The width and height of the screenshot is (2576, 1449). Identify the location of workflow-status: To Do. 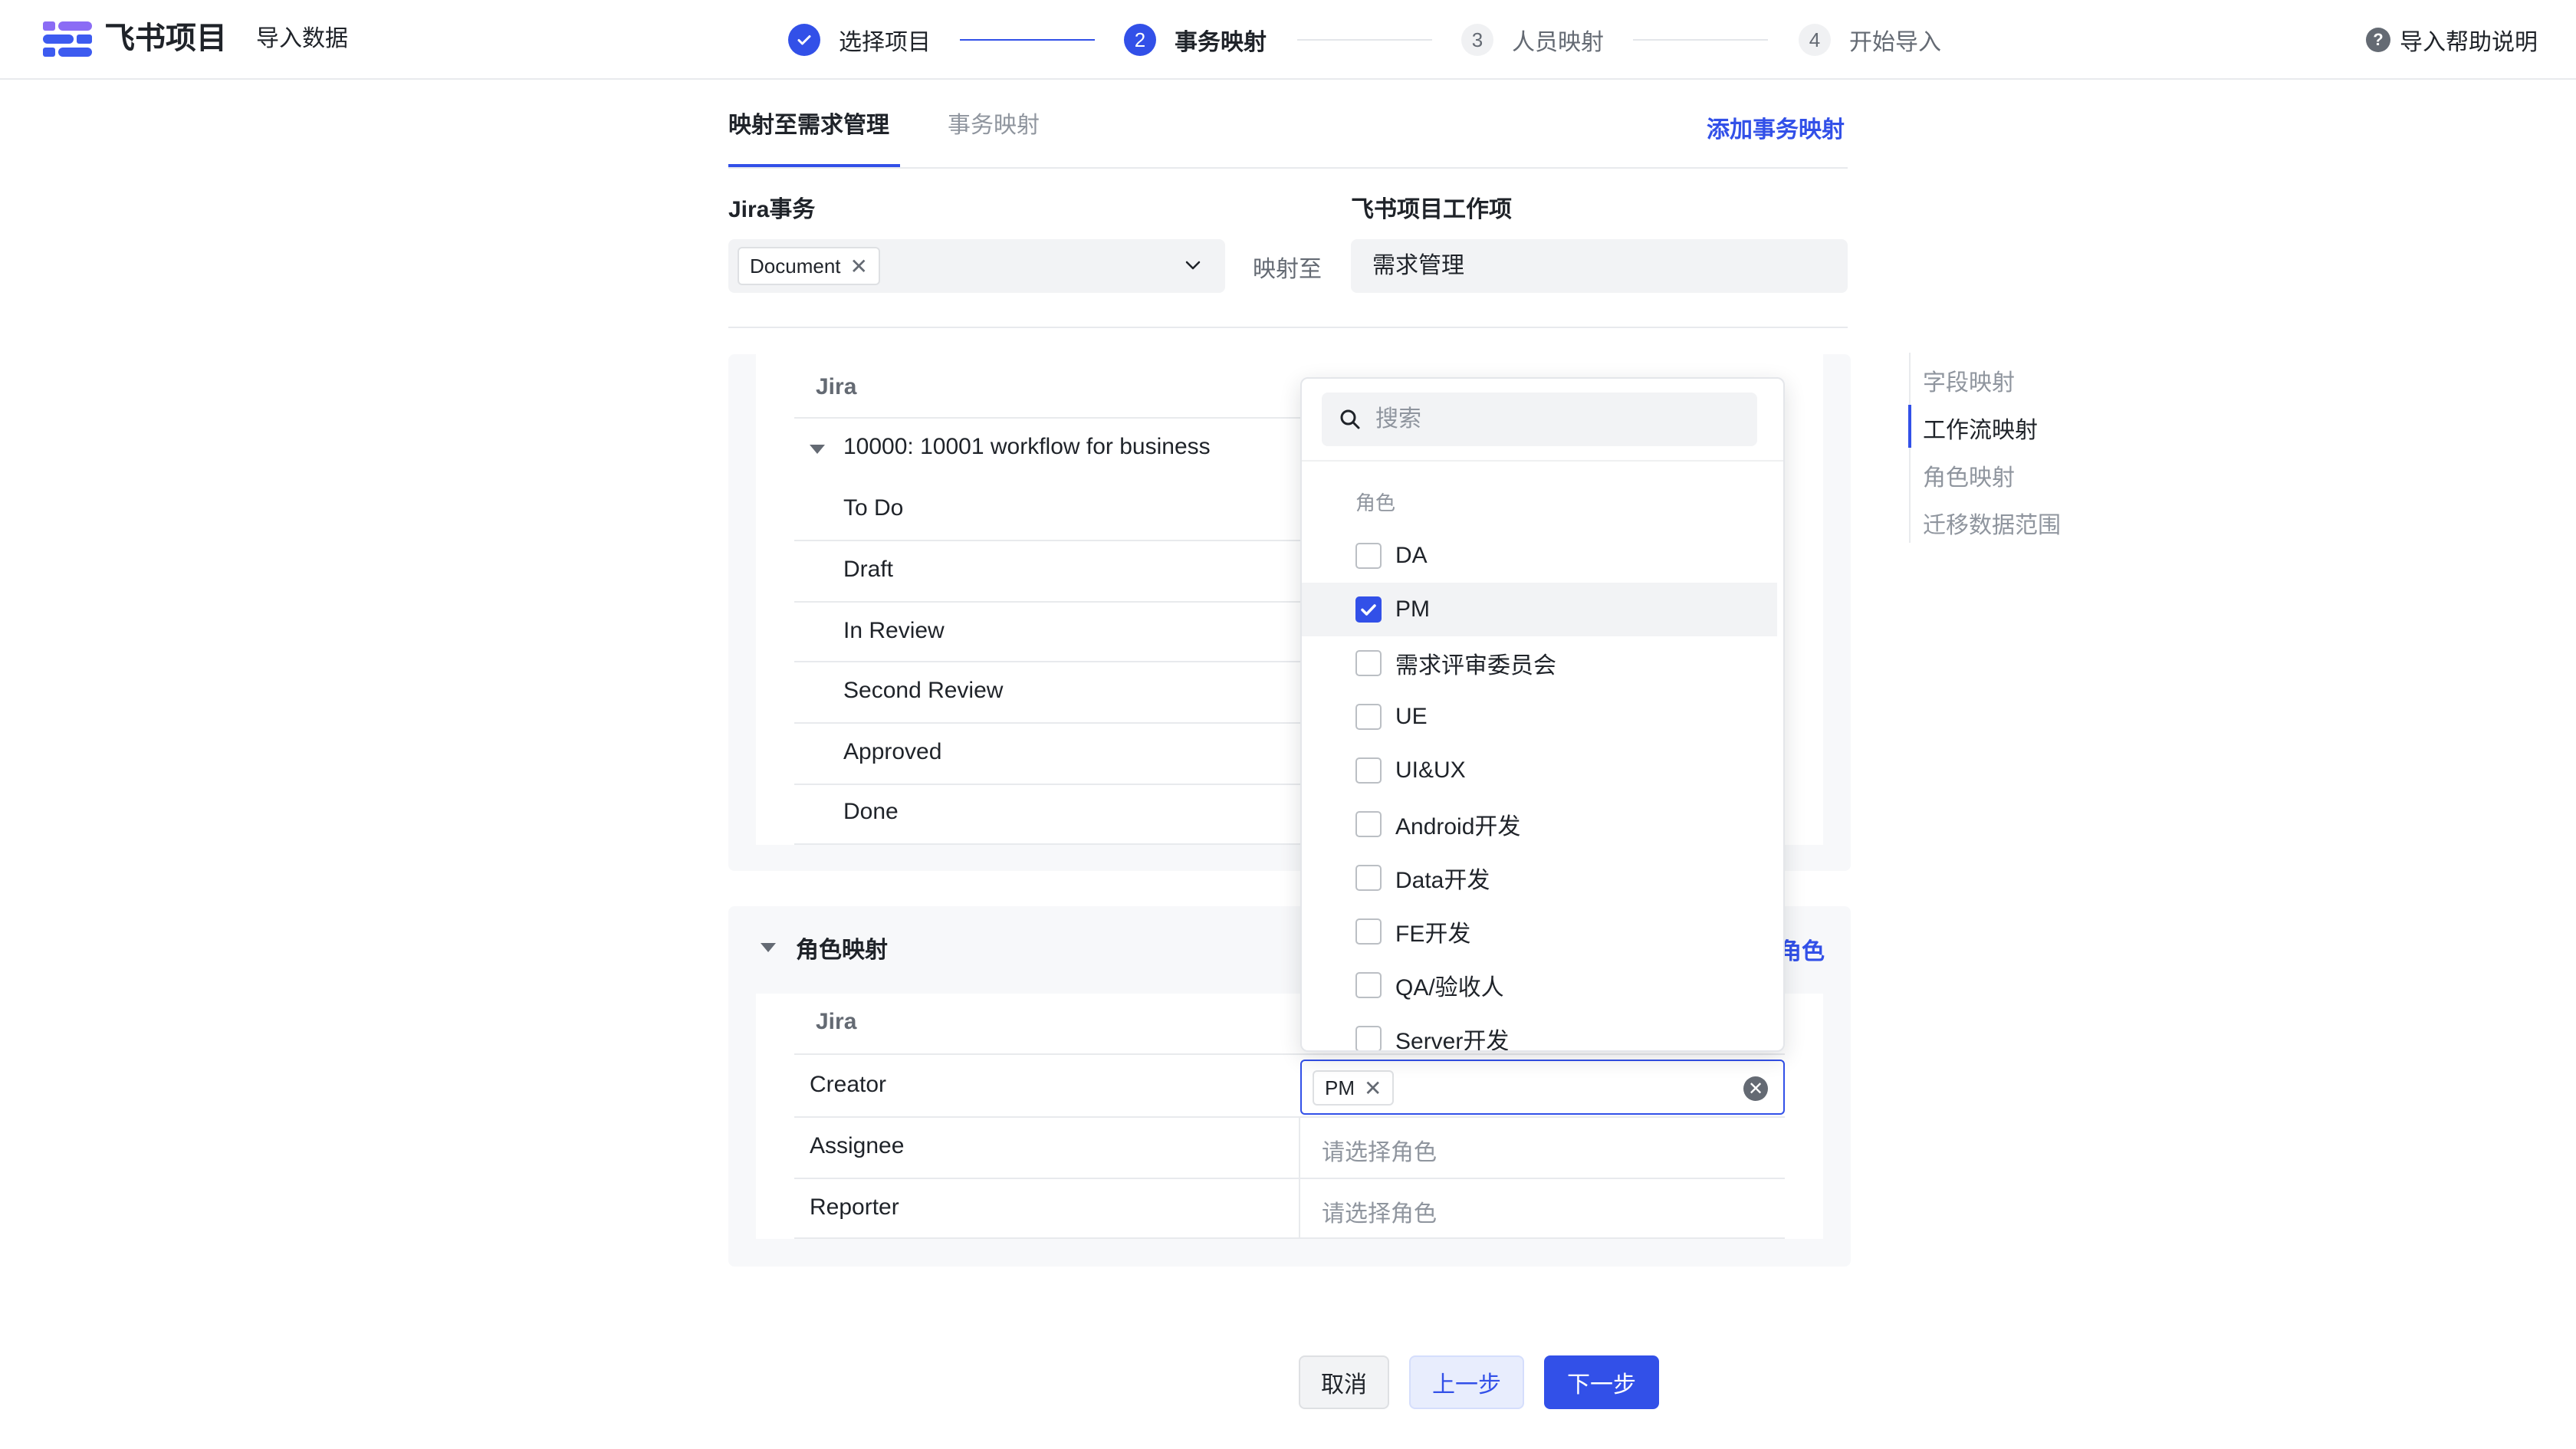
(873, 508).